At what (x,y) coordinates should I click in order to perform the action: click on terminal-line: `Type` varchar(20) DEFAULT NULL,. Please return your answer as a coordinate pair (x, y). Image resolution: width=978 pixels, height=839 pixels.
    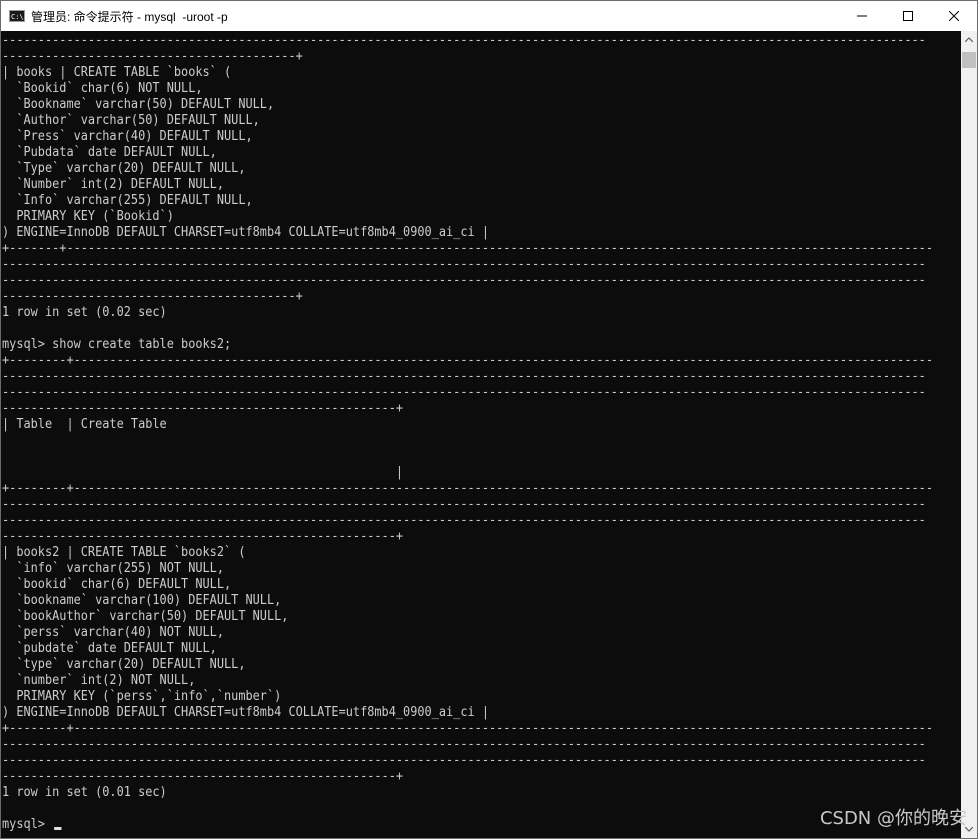
    Looking at the image, I should click on (124, 168).